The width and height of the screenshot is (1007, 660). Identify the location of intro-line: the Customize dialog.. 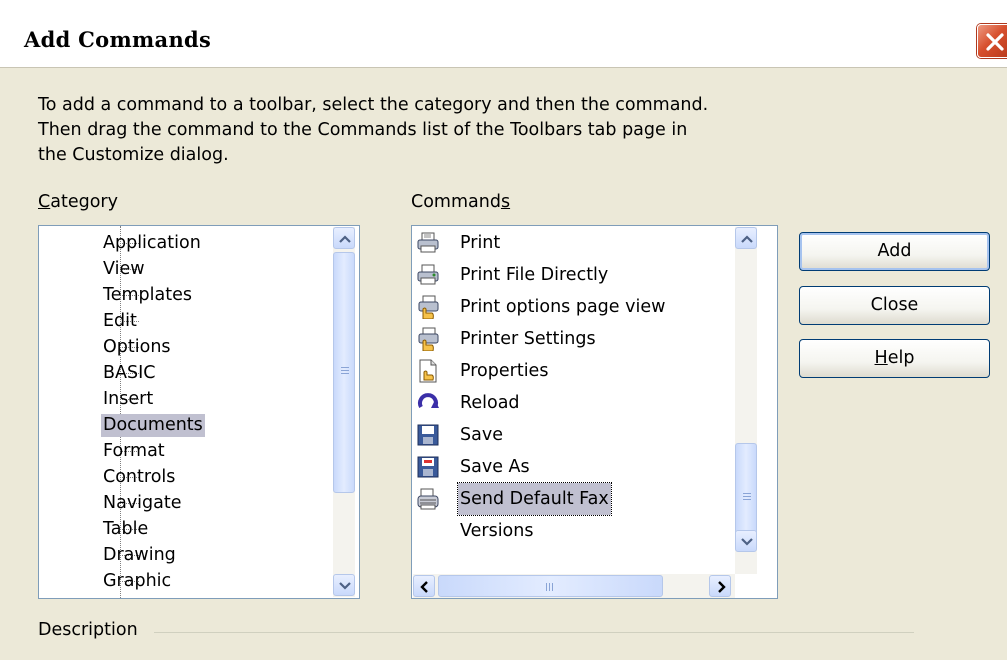
(133, 155).